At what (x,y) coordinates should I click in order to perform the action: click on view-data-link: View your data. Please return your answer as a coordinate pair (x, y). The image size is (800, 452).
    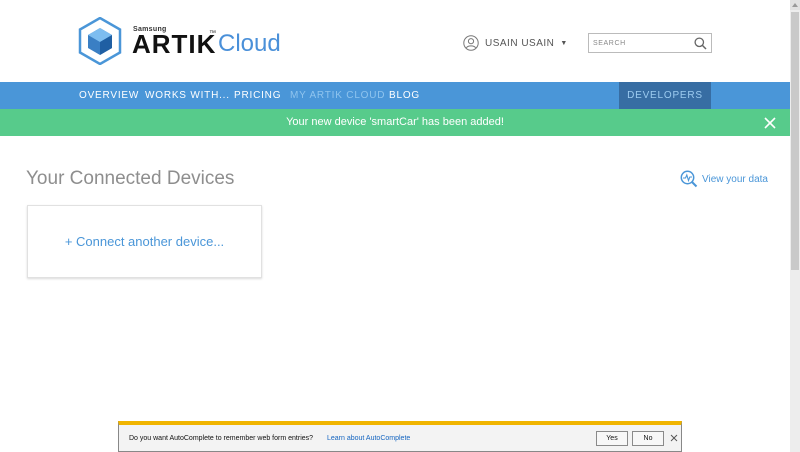
    Looking at the image, I should click on (724, 179).